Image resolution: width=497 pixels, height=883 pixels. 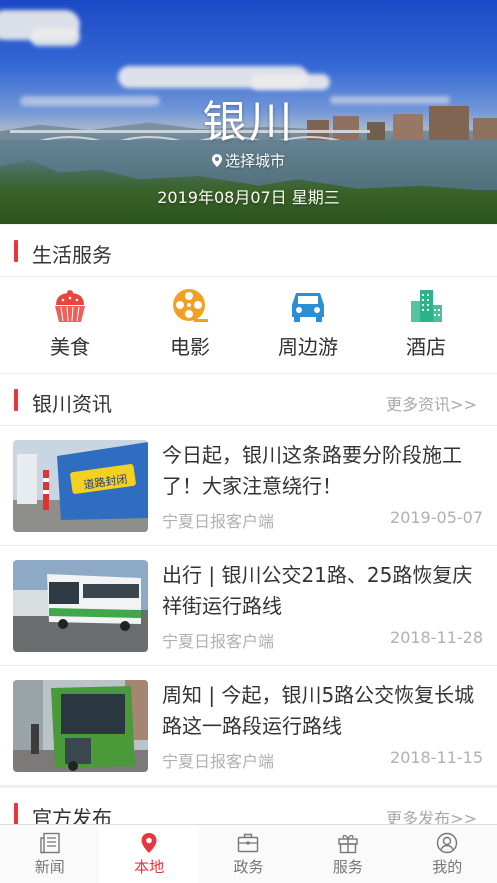 What do you see at coordinates (347, 867) in the screenshot?
I see `tab-label: 服务` at bounding box center [347, 867].